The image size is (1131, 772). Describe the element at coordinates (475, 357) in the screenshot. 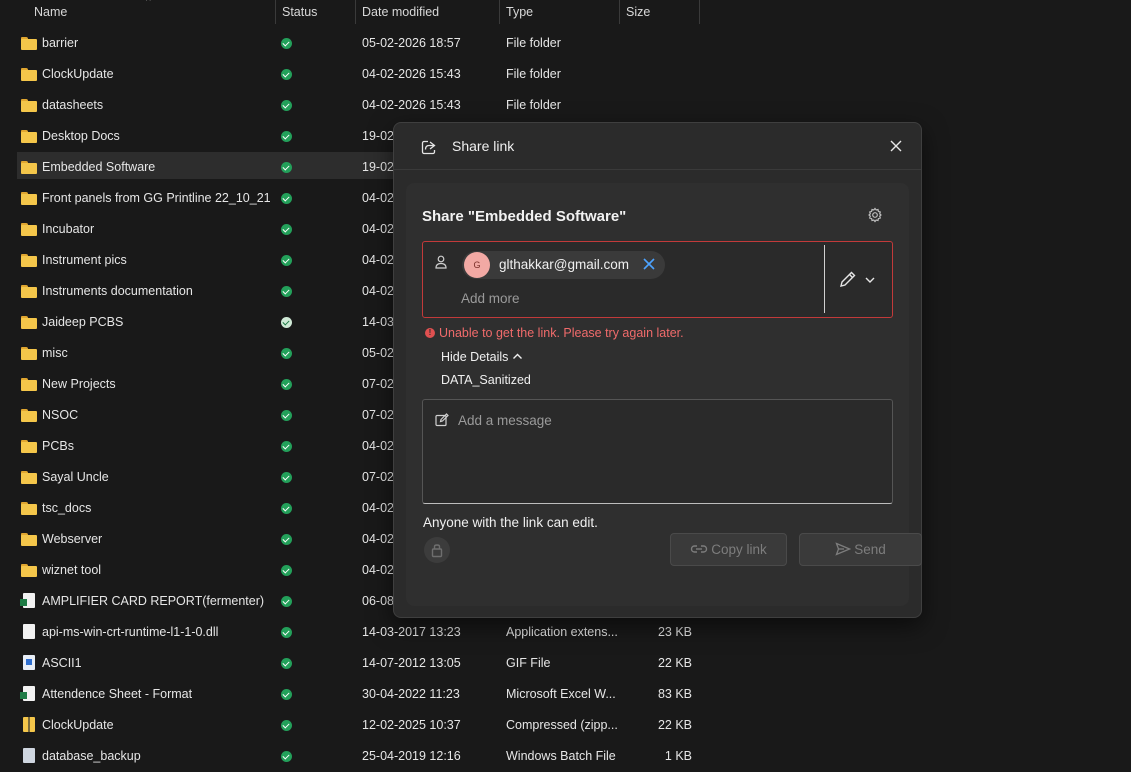

I see `hide-details-label: Hide Details` at that location.